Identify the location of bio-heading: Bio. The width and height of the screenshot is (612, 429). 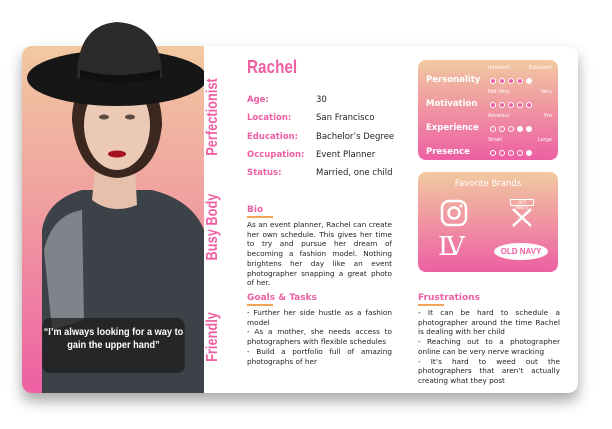
(260, 211).